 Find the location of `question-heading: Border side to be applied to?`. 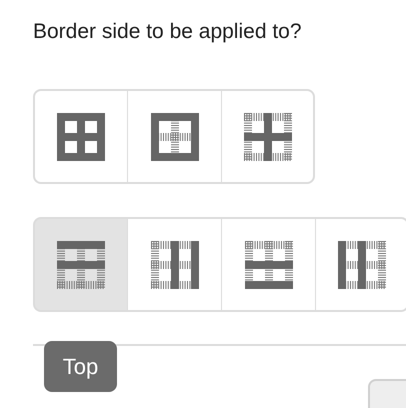

question-heading: Border side to be applied to? is located at coordinates (168, 32).